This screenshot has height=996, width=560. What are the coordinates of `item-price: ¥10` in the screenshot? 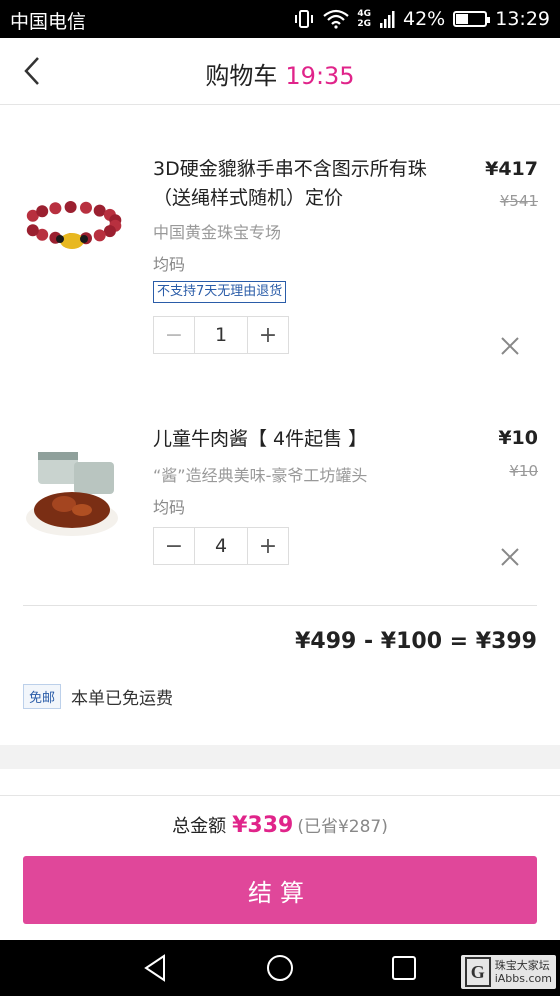 It's located at (518, 438).